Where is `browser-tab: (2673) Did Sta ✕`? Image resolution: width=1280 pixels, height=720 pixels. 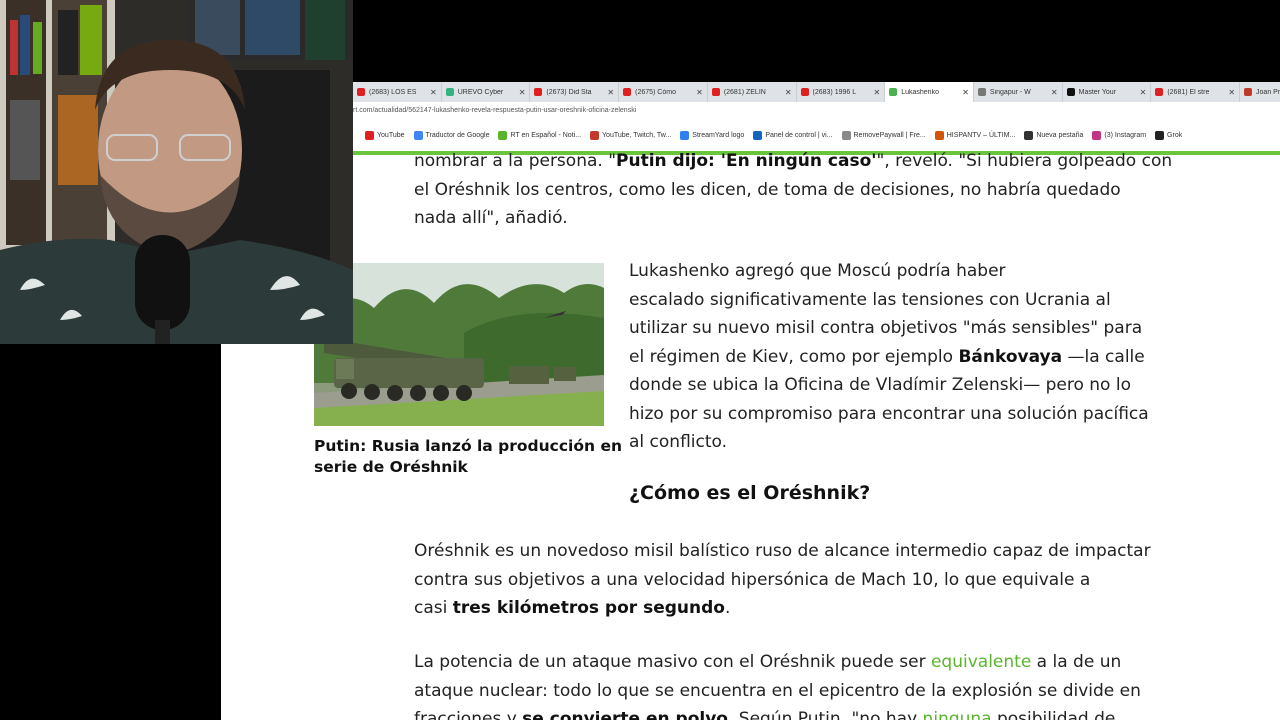 browser-tab: (2673) Did Sta ✕ is located at coordinates (575, 92).